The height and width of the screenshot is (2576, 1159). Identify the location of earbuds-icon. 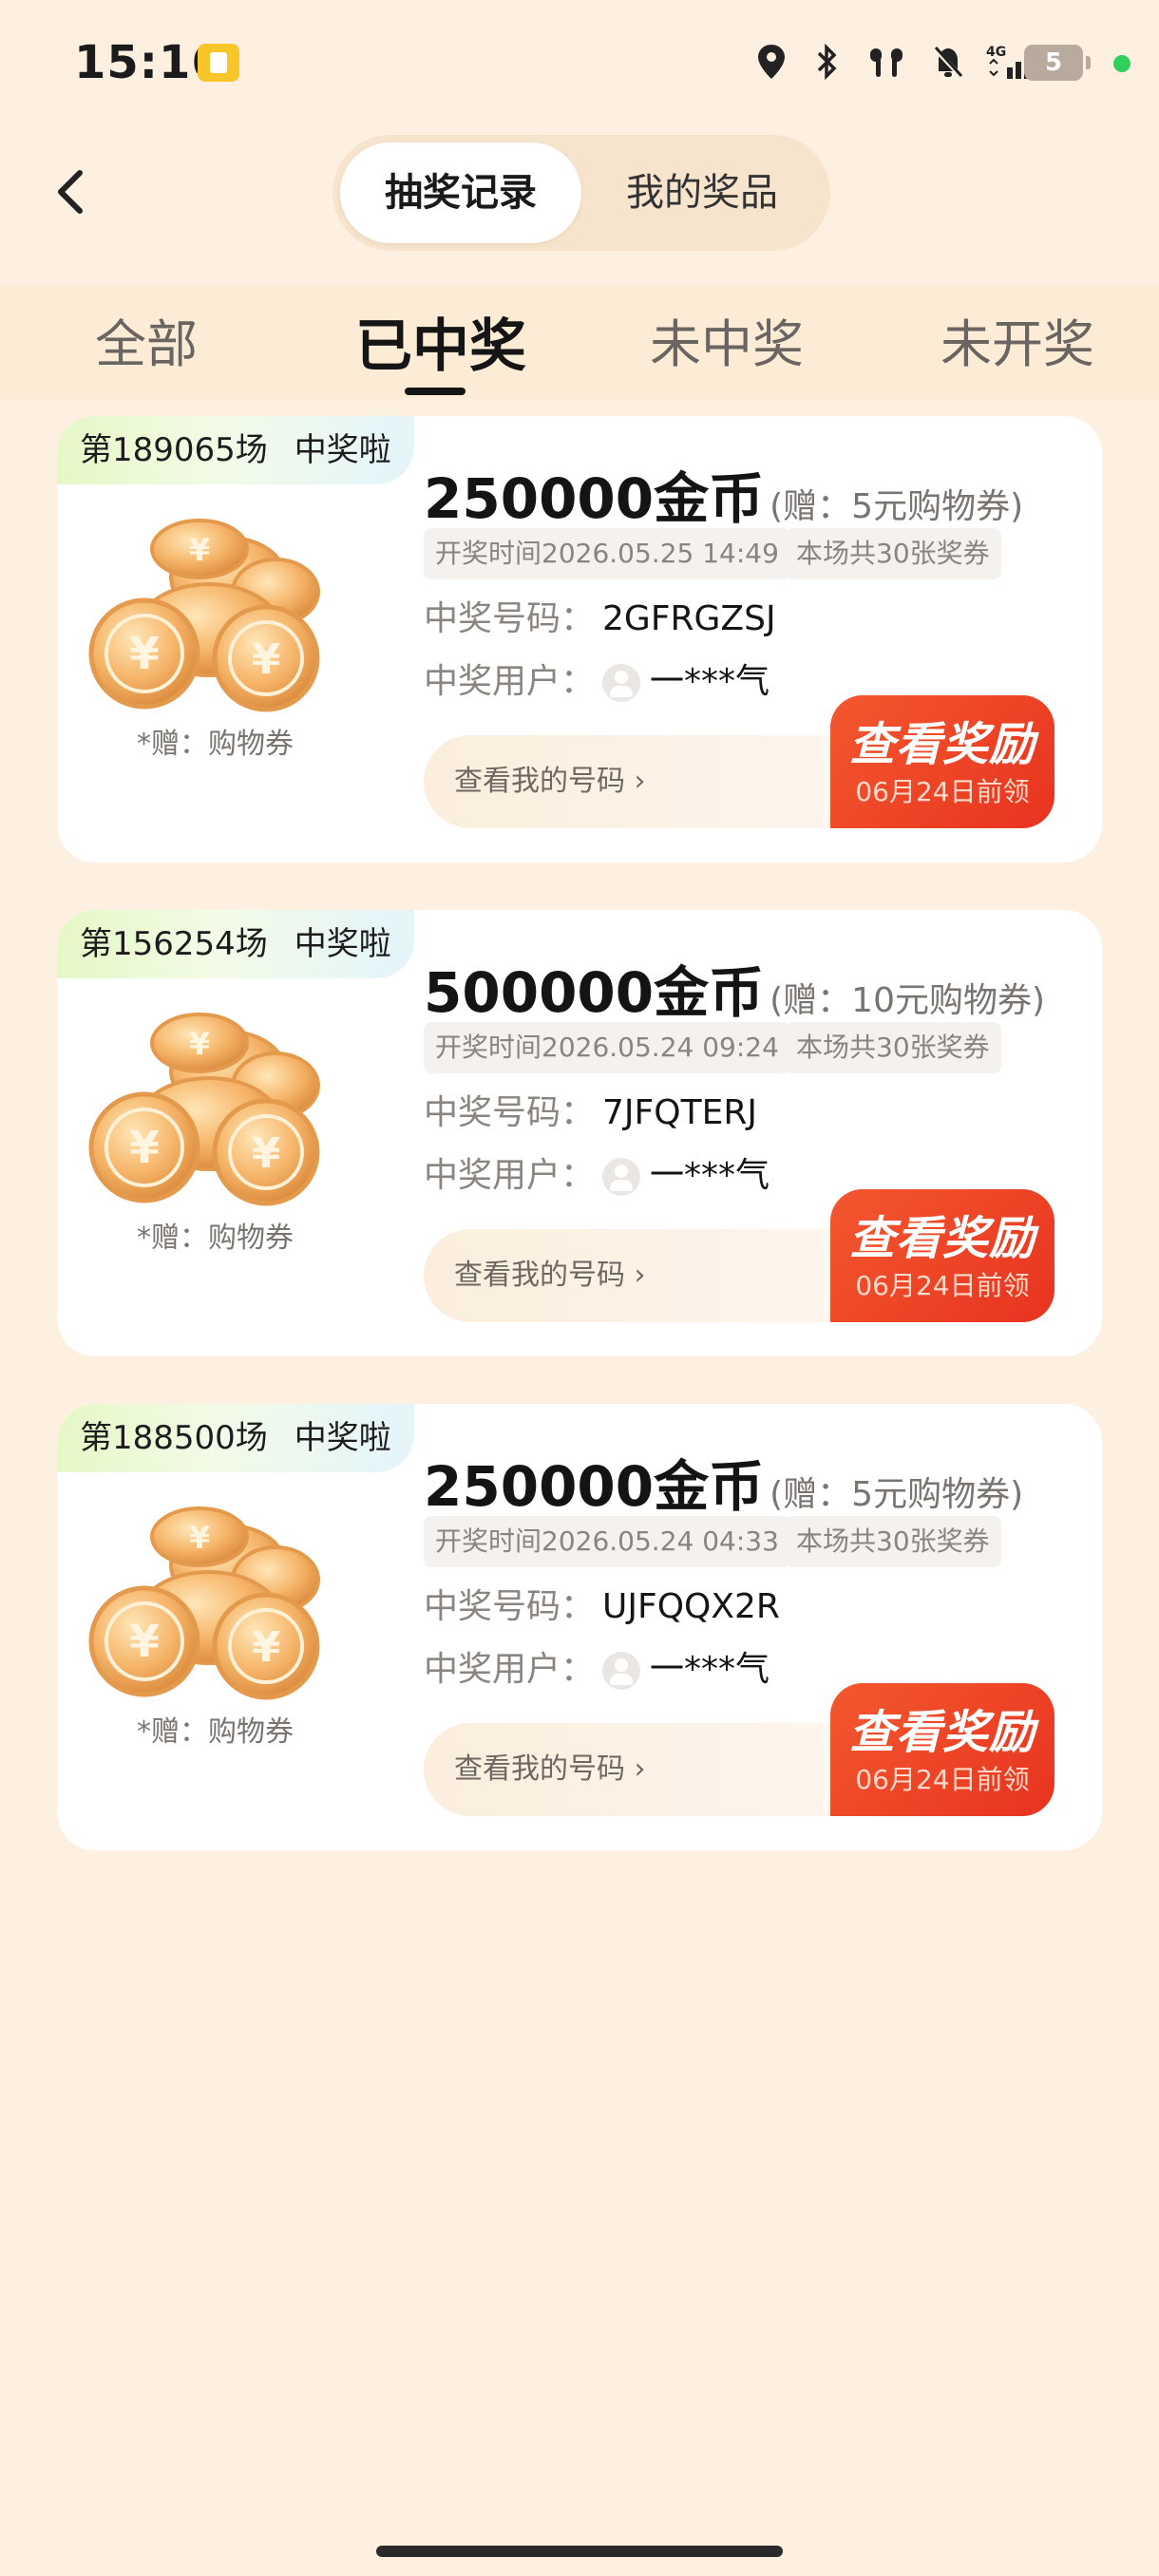
(886, 62).